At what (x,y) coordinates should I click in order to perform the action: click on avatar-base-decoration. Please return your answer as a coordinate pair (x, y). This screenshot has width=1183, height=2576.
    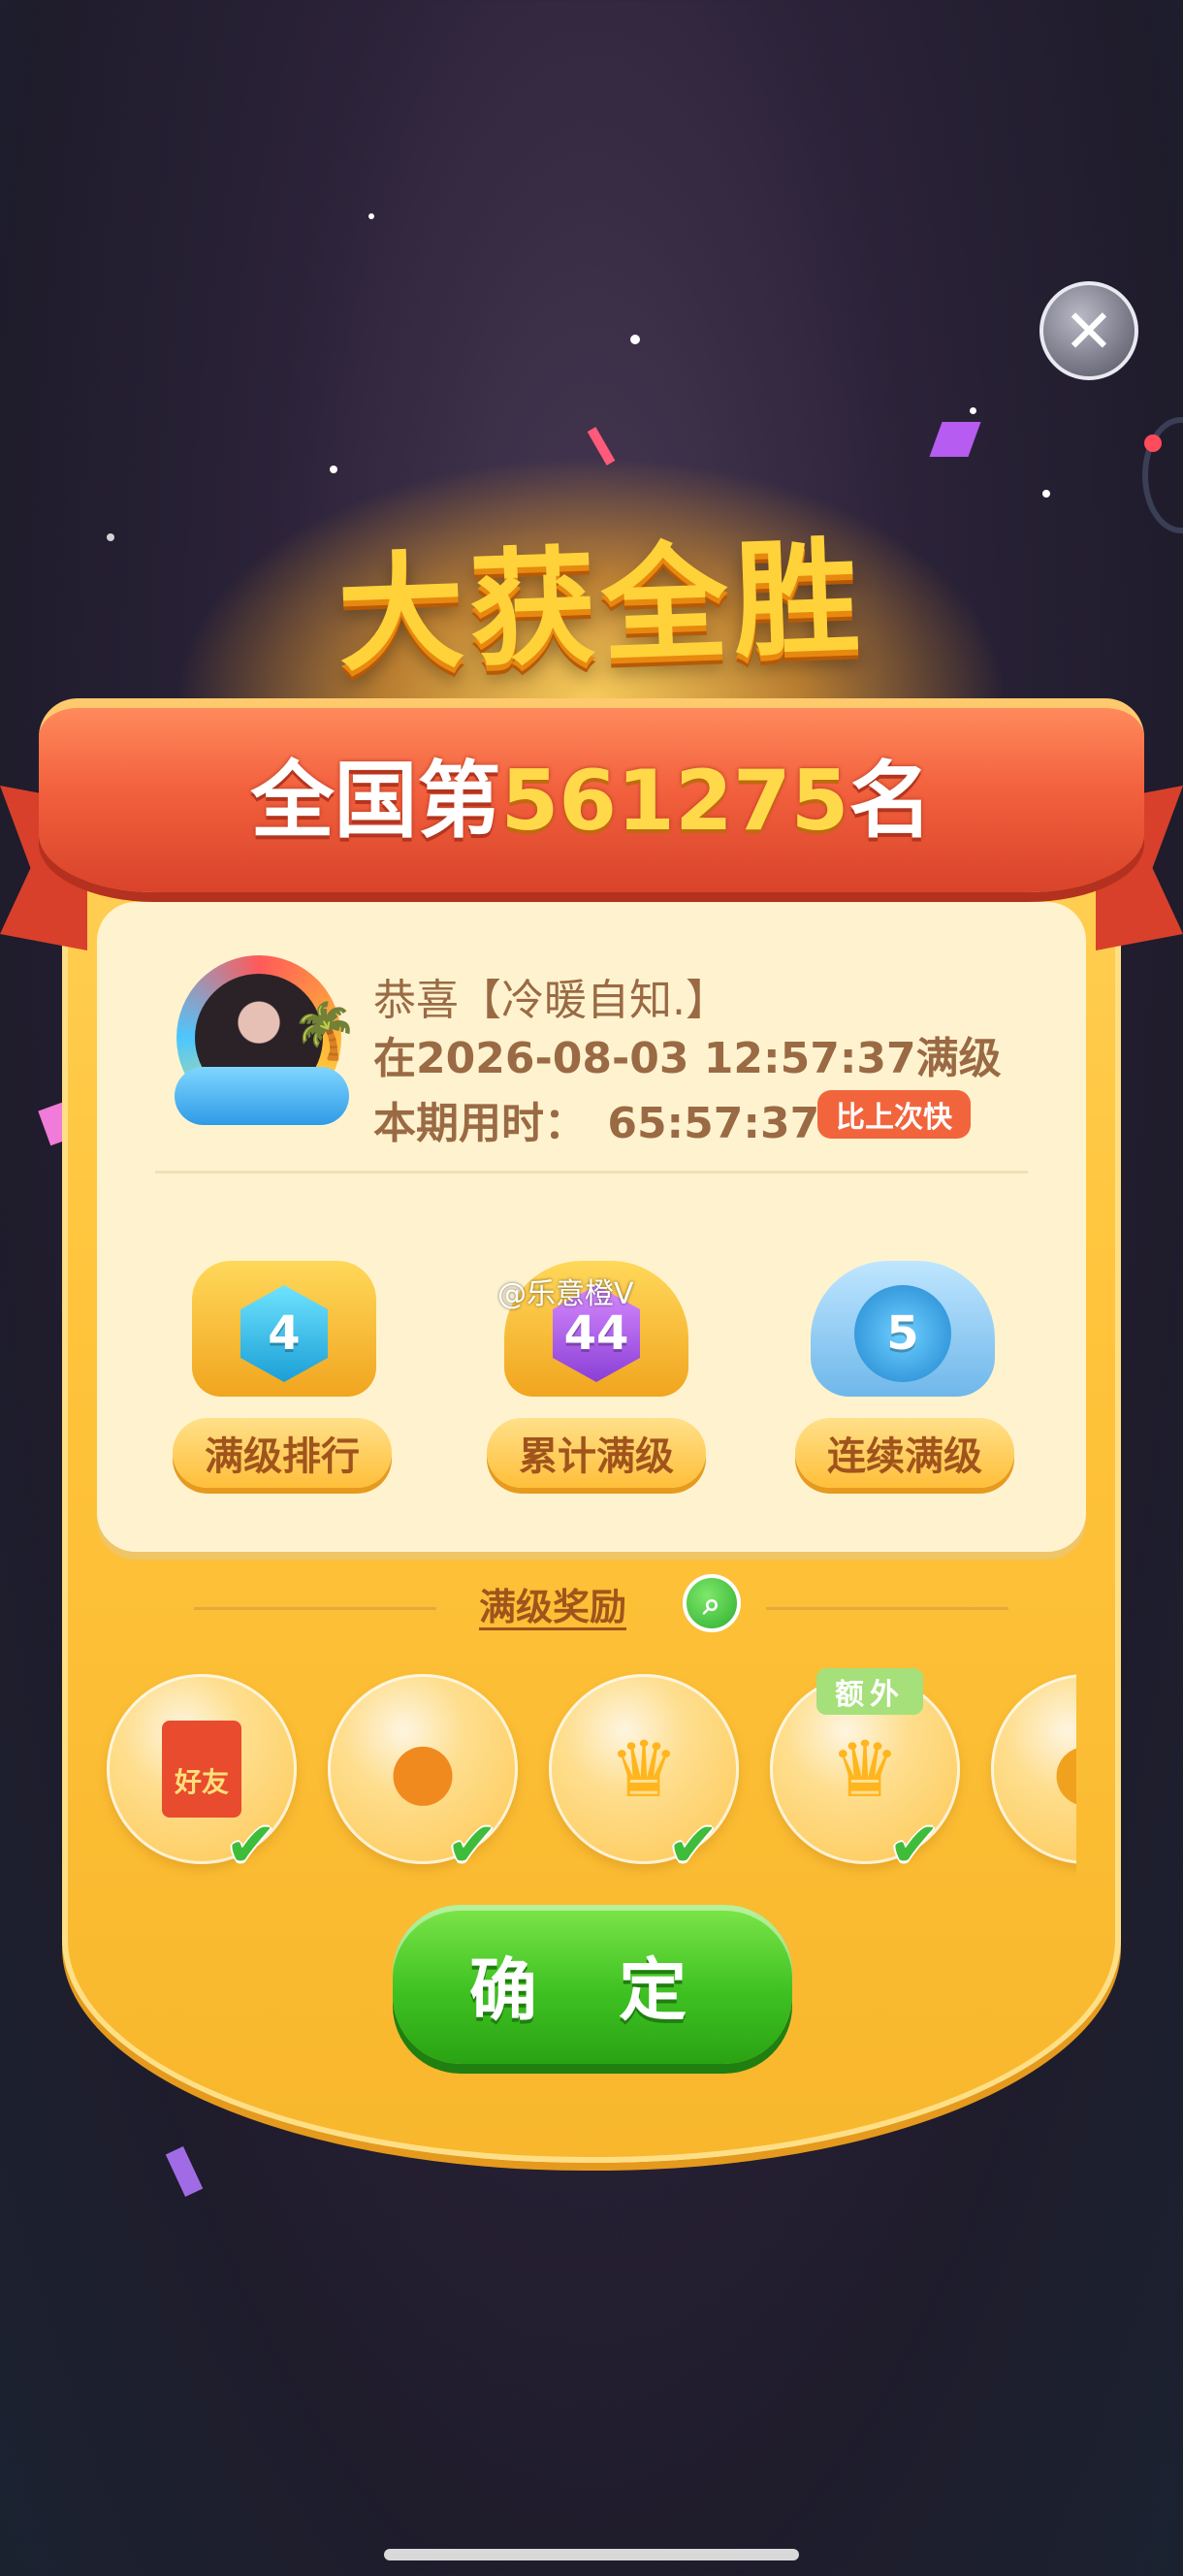
    Looking at the image, I should click on (262, 1096).